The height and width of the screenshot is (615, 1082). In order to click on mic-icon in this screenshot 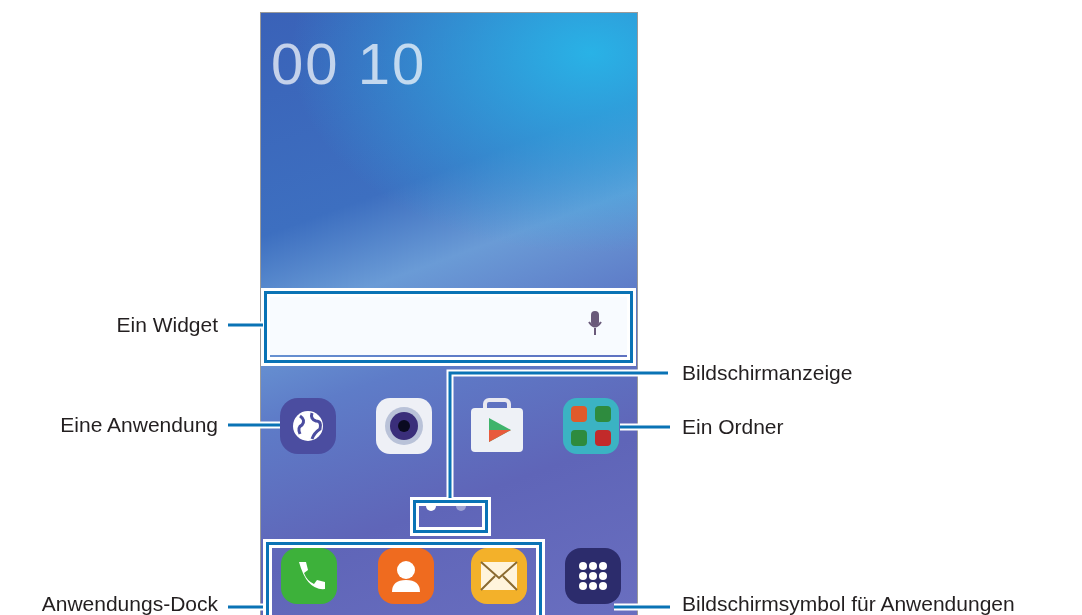, I will do `click(595, 324)`.